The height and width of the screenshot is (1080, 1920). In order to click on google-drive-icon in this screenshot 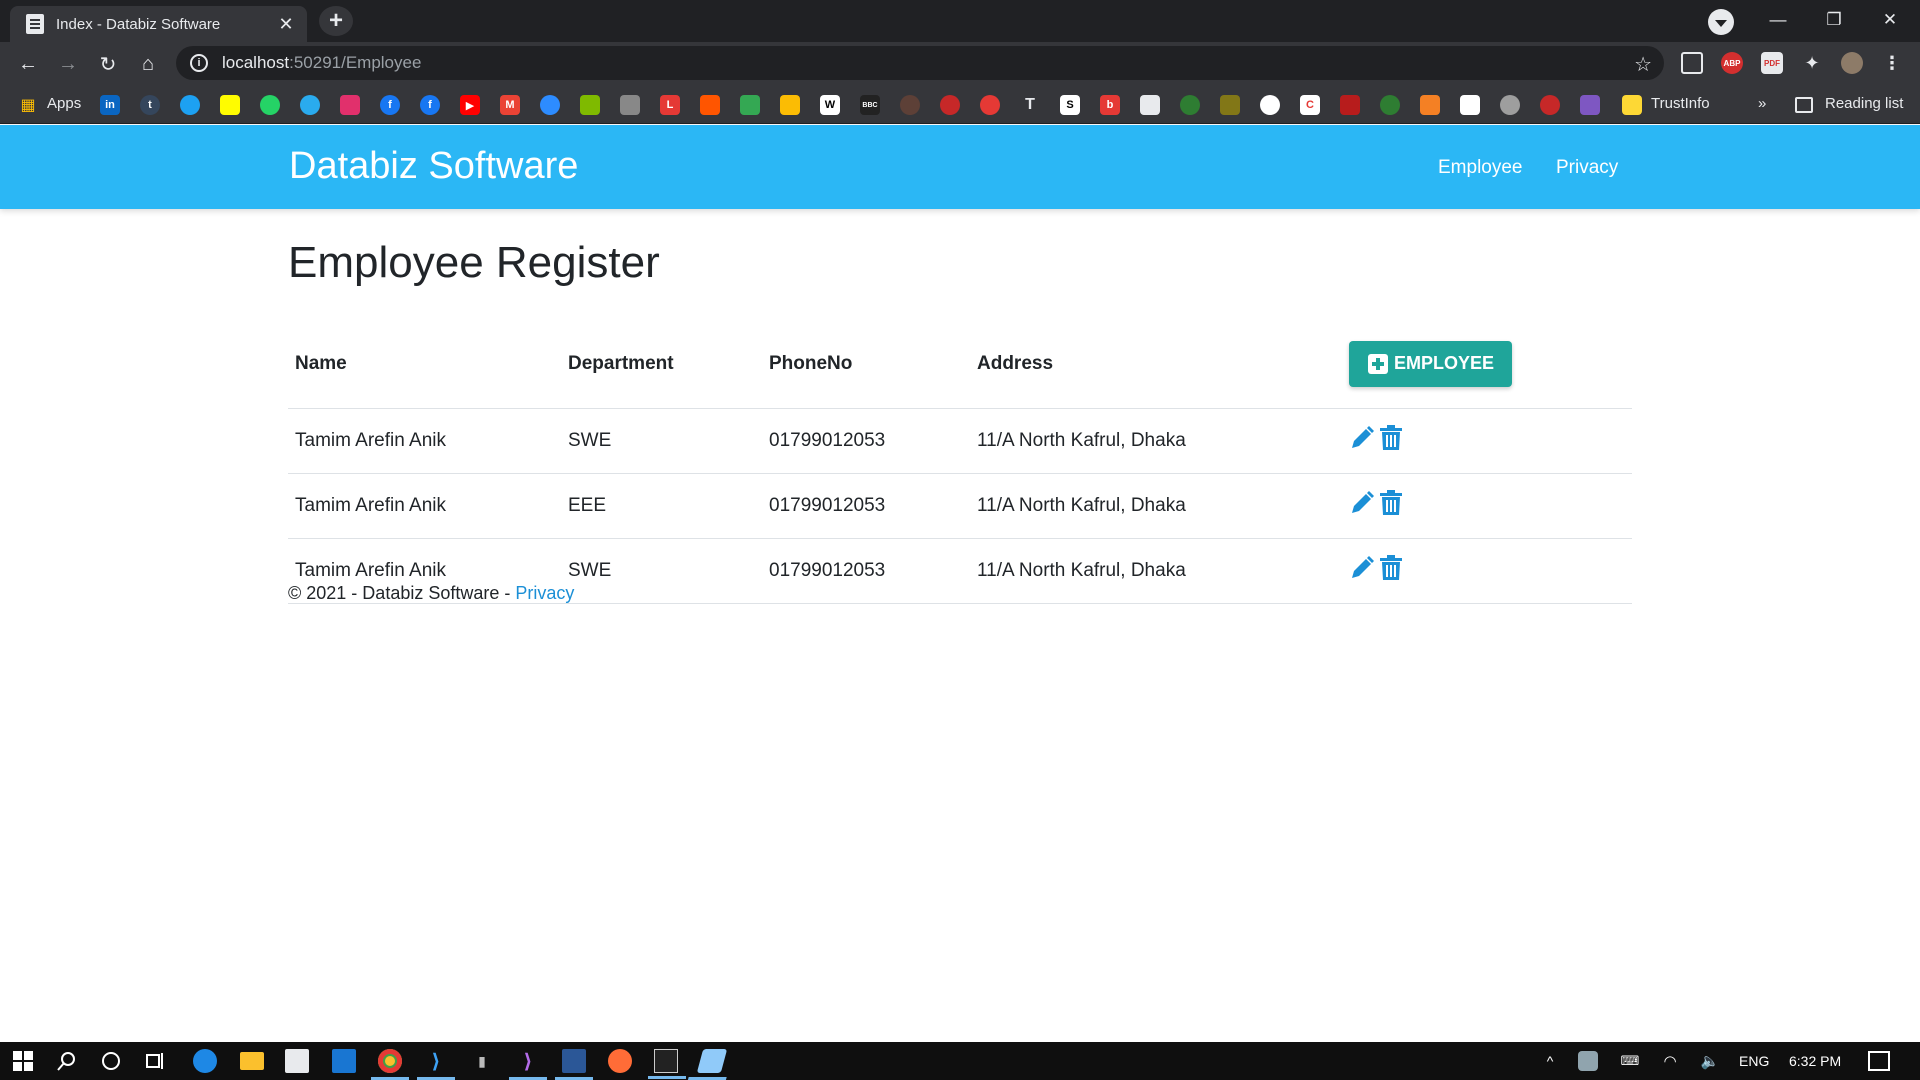, I will do `click(790, 105)`.